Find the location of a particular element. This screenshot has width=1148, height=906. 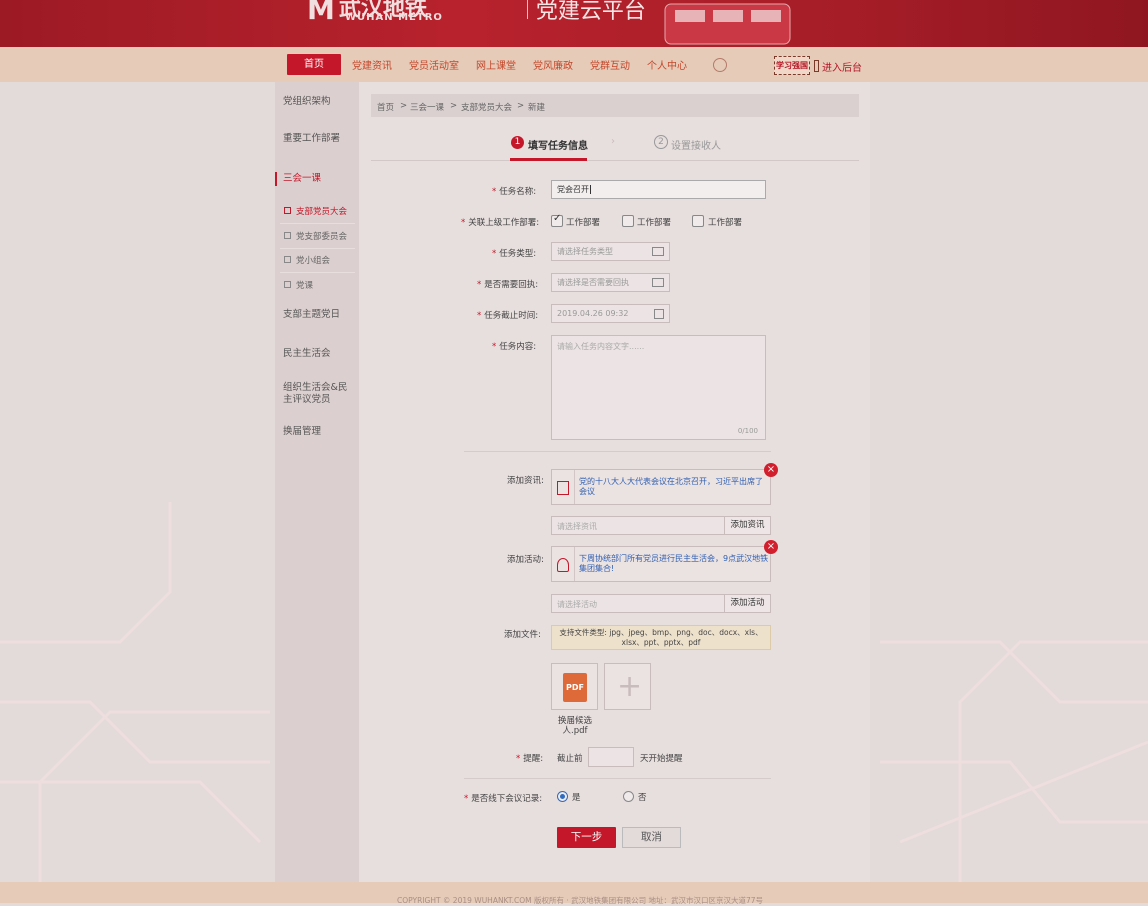

news-card-title: 党的十八大人大代表会议在北京召开，习近平出席了会议 is located at coordinates (674, 487).